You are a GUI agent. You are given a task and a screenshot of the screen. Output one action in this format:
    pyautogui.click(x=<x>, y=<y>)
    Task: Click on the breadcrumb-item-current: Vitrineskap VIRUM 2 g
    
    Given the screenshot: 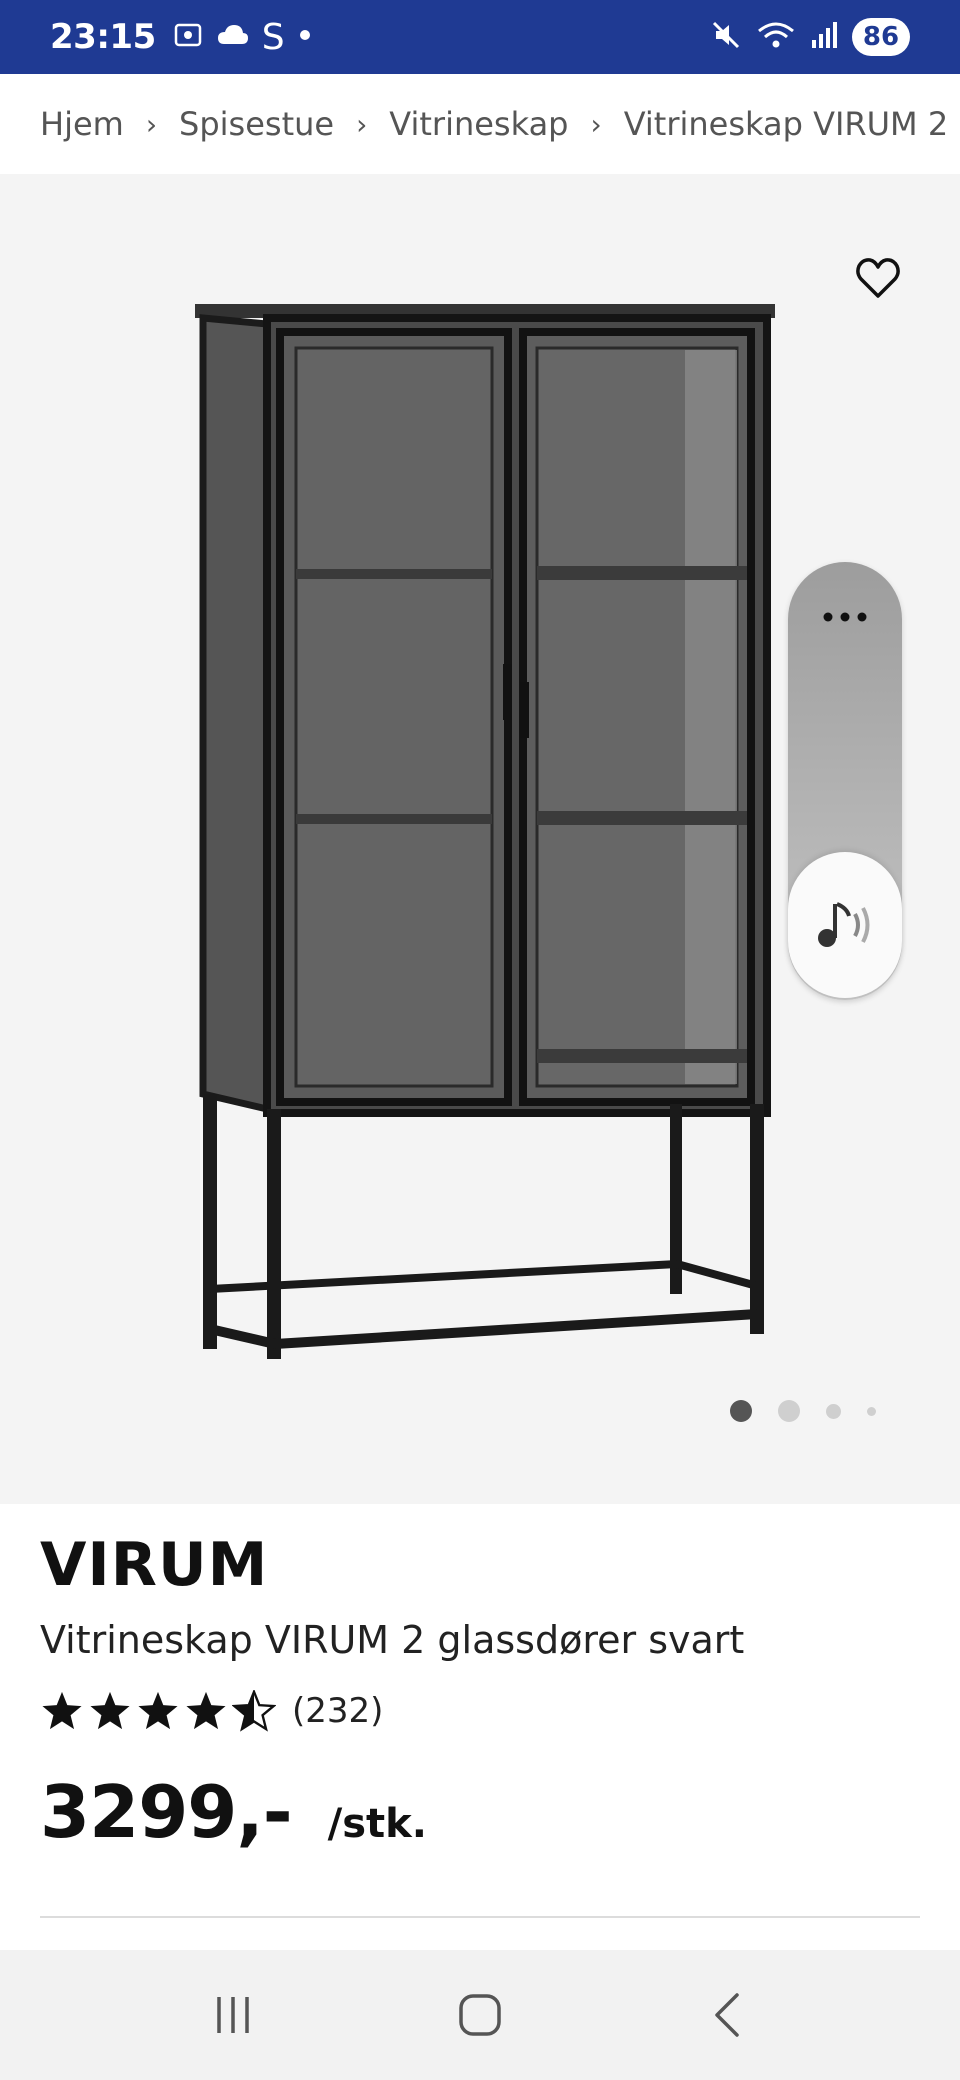 What is the action you would take?
    pyautogui.click(x=791, y=124)
    